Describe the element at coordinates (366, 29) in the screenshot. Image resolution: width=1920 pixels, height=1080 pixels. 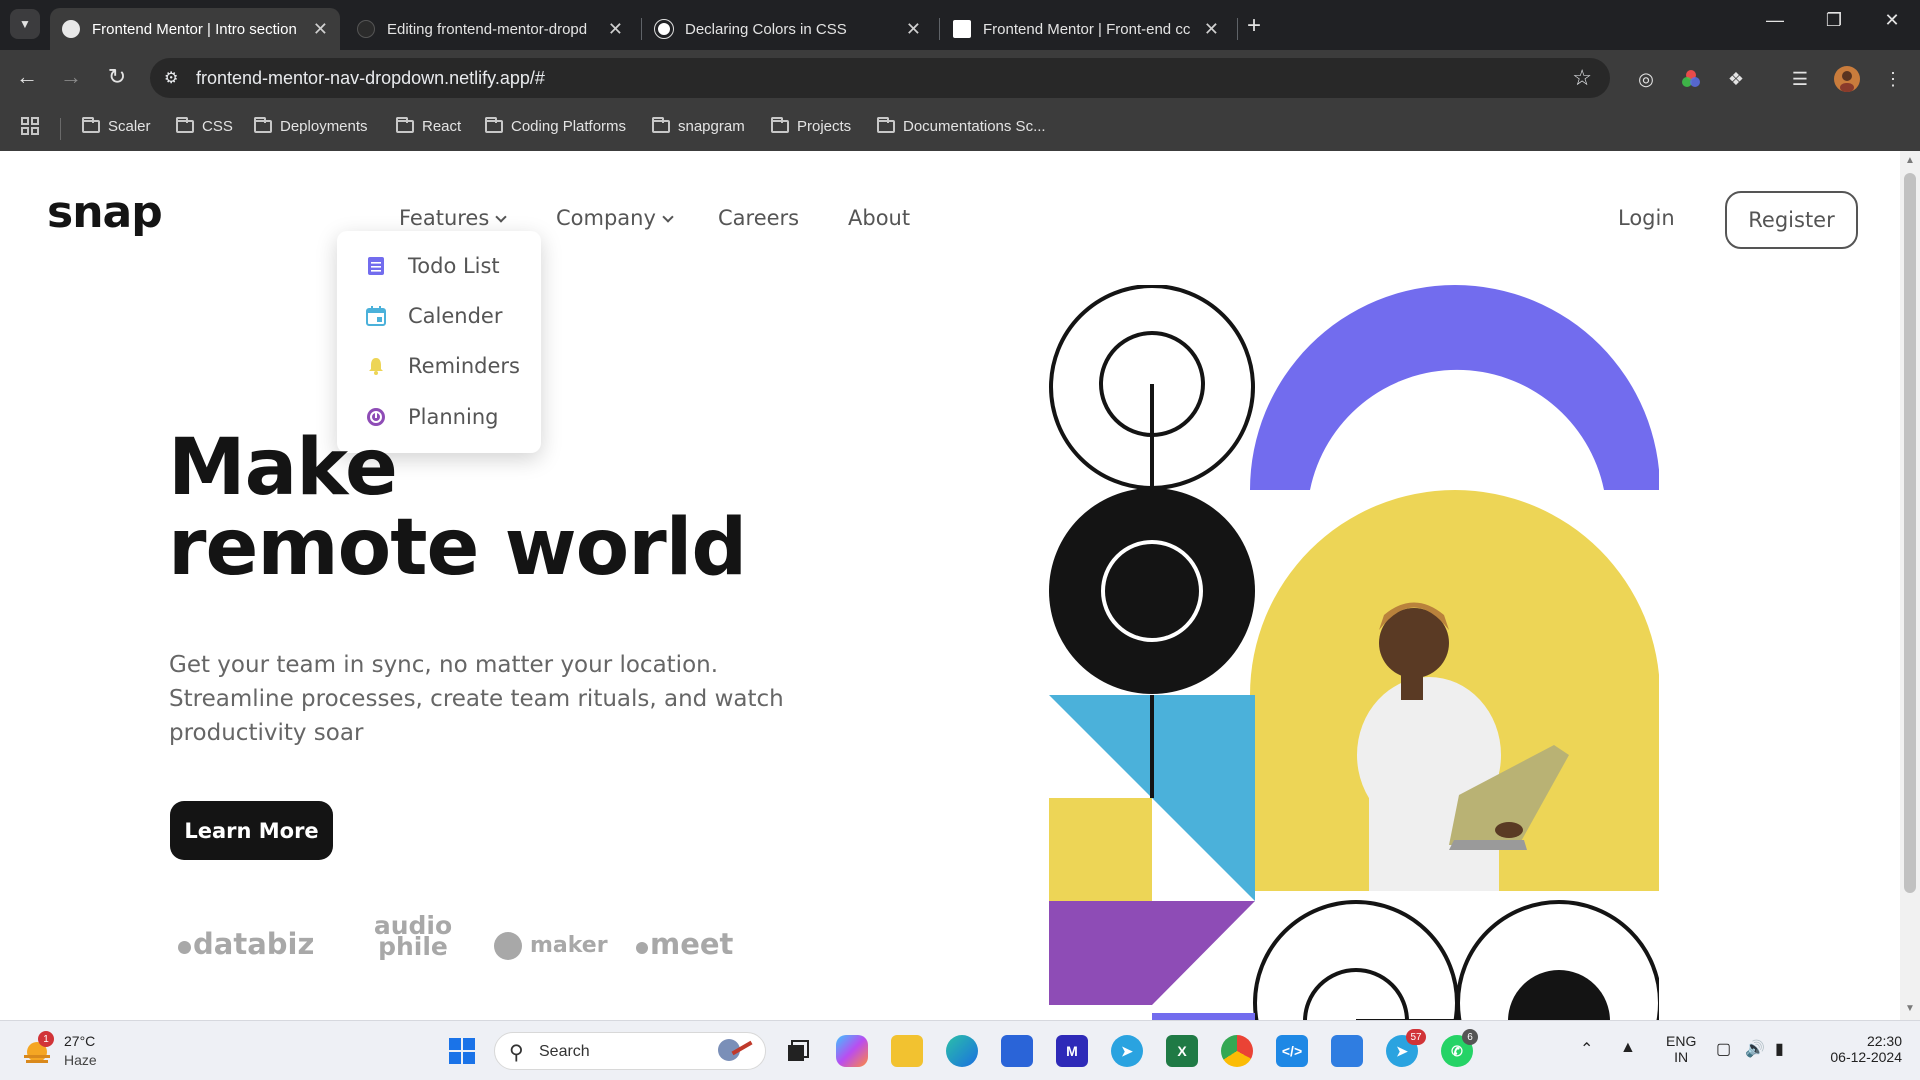
I see `github-favicon-icon` at that location.